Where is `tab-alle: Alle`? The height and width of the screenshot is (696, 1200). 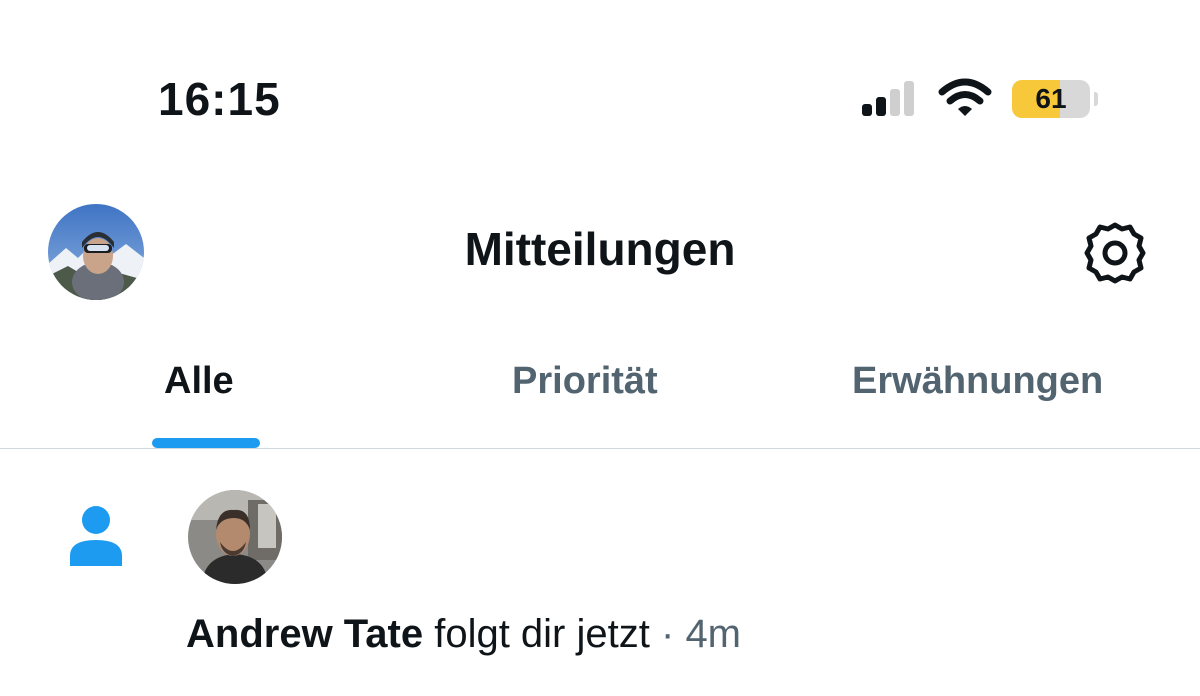 tab-alle: Alle is located at coordinates (199, 381).